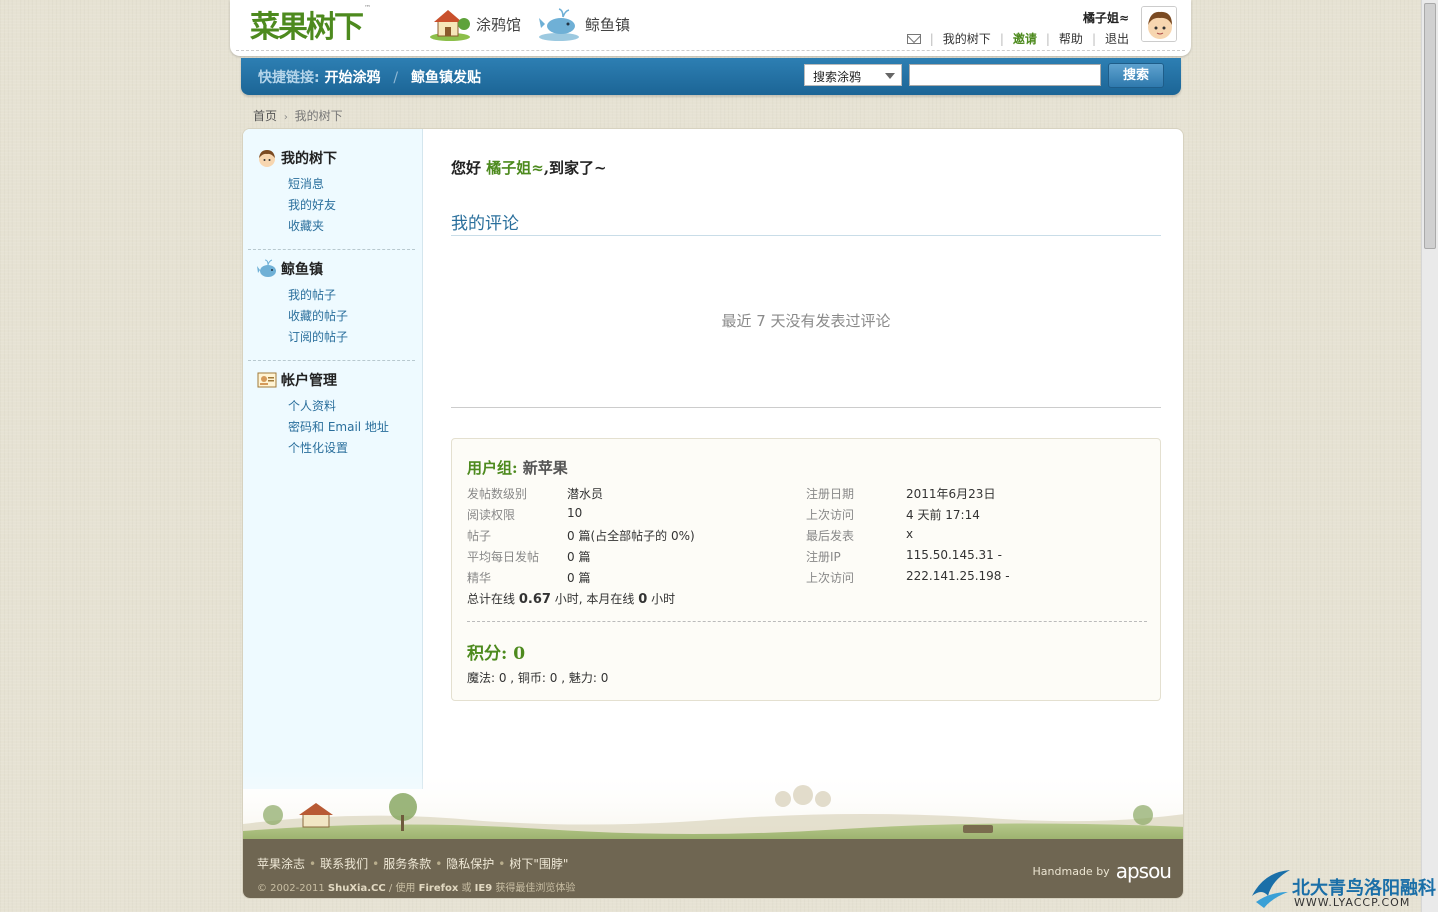 This screenshot has height=912, width=1438. Describe the element at coordinates (351, 316) in the screenshot. I see `sidebar-item-saved-posts: 收藏的帖子` at that location.